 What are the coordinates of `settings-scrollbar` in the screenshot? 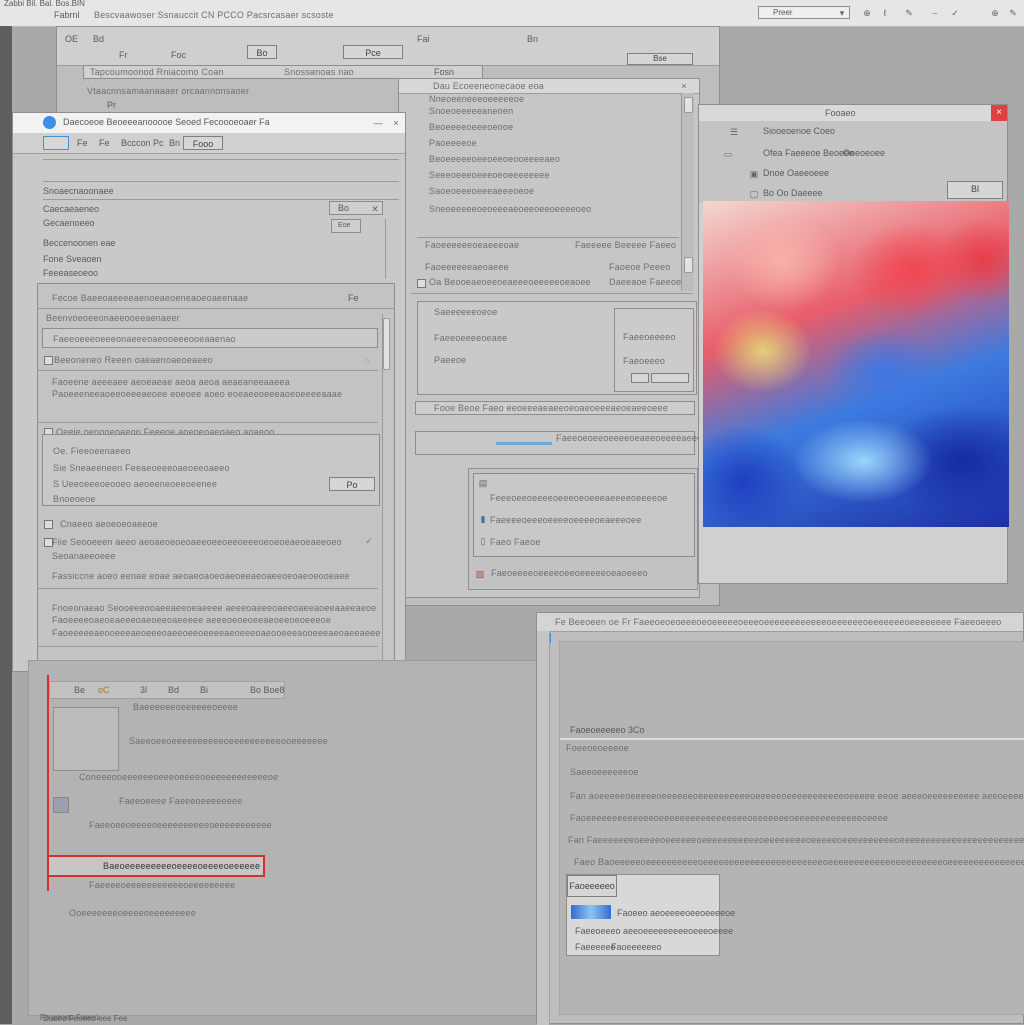 It's located at (389, 249).